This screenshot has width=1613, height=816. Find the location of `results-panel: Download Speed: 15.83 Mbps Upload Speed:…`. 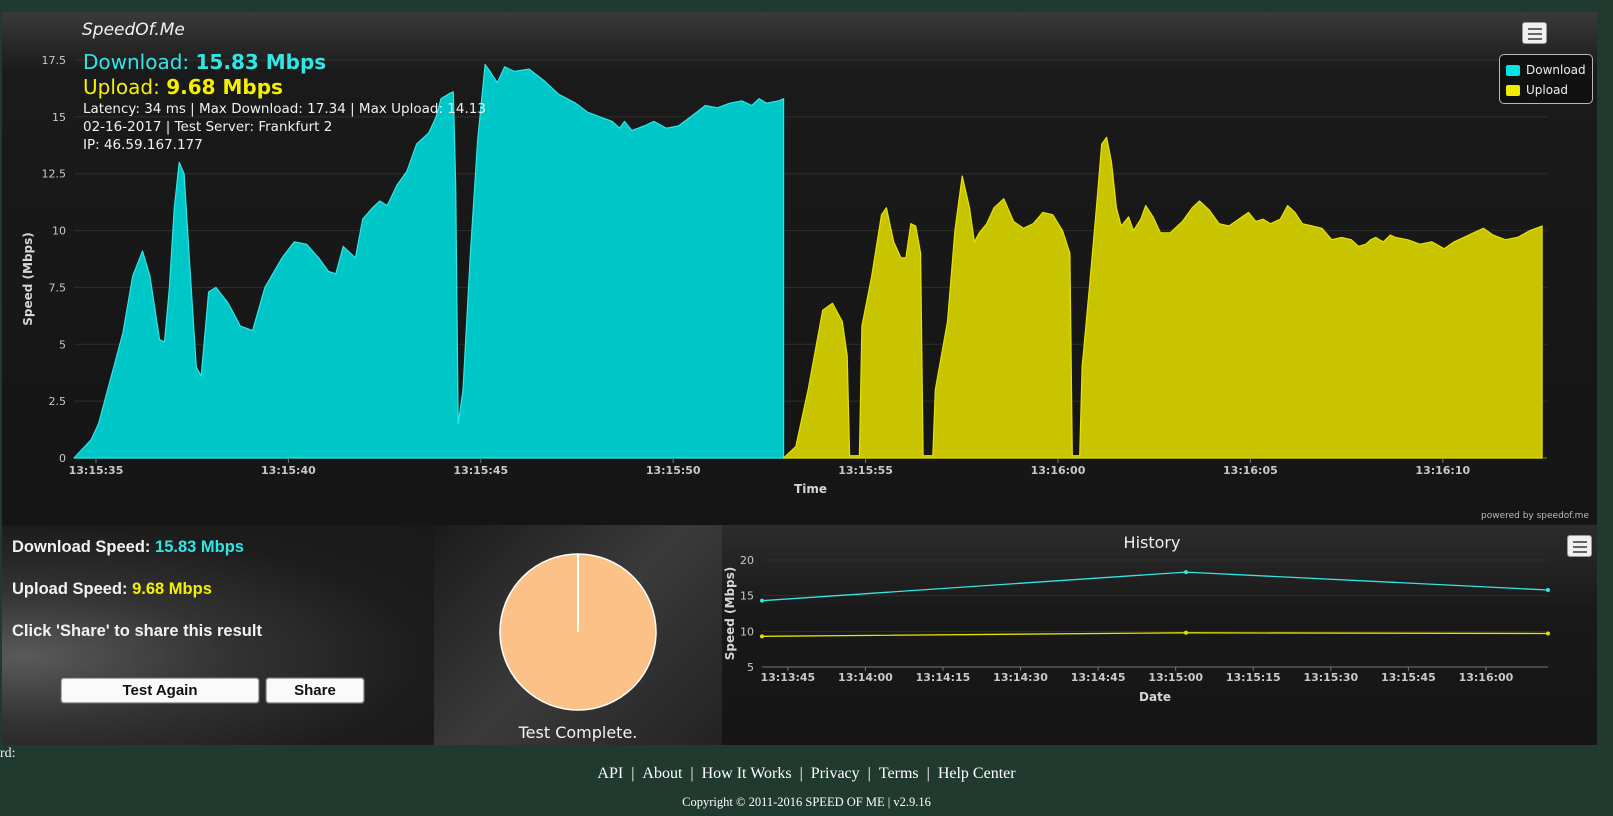

results-panel: Download Speed: 15.83 Mbps Upload Speed:… is located at coordinates (218, 635).